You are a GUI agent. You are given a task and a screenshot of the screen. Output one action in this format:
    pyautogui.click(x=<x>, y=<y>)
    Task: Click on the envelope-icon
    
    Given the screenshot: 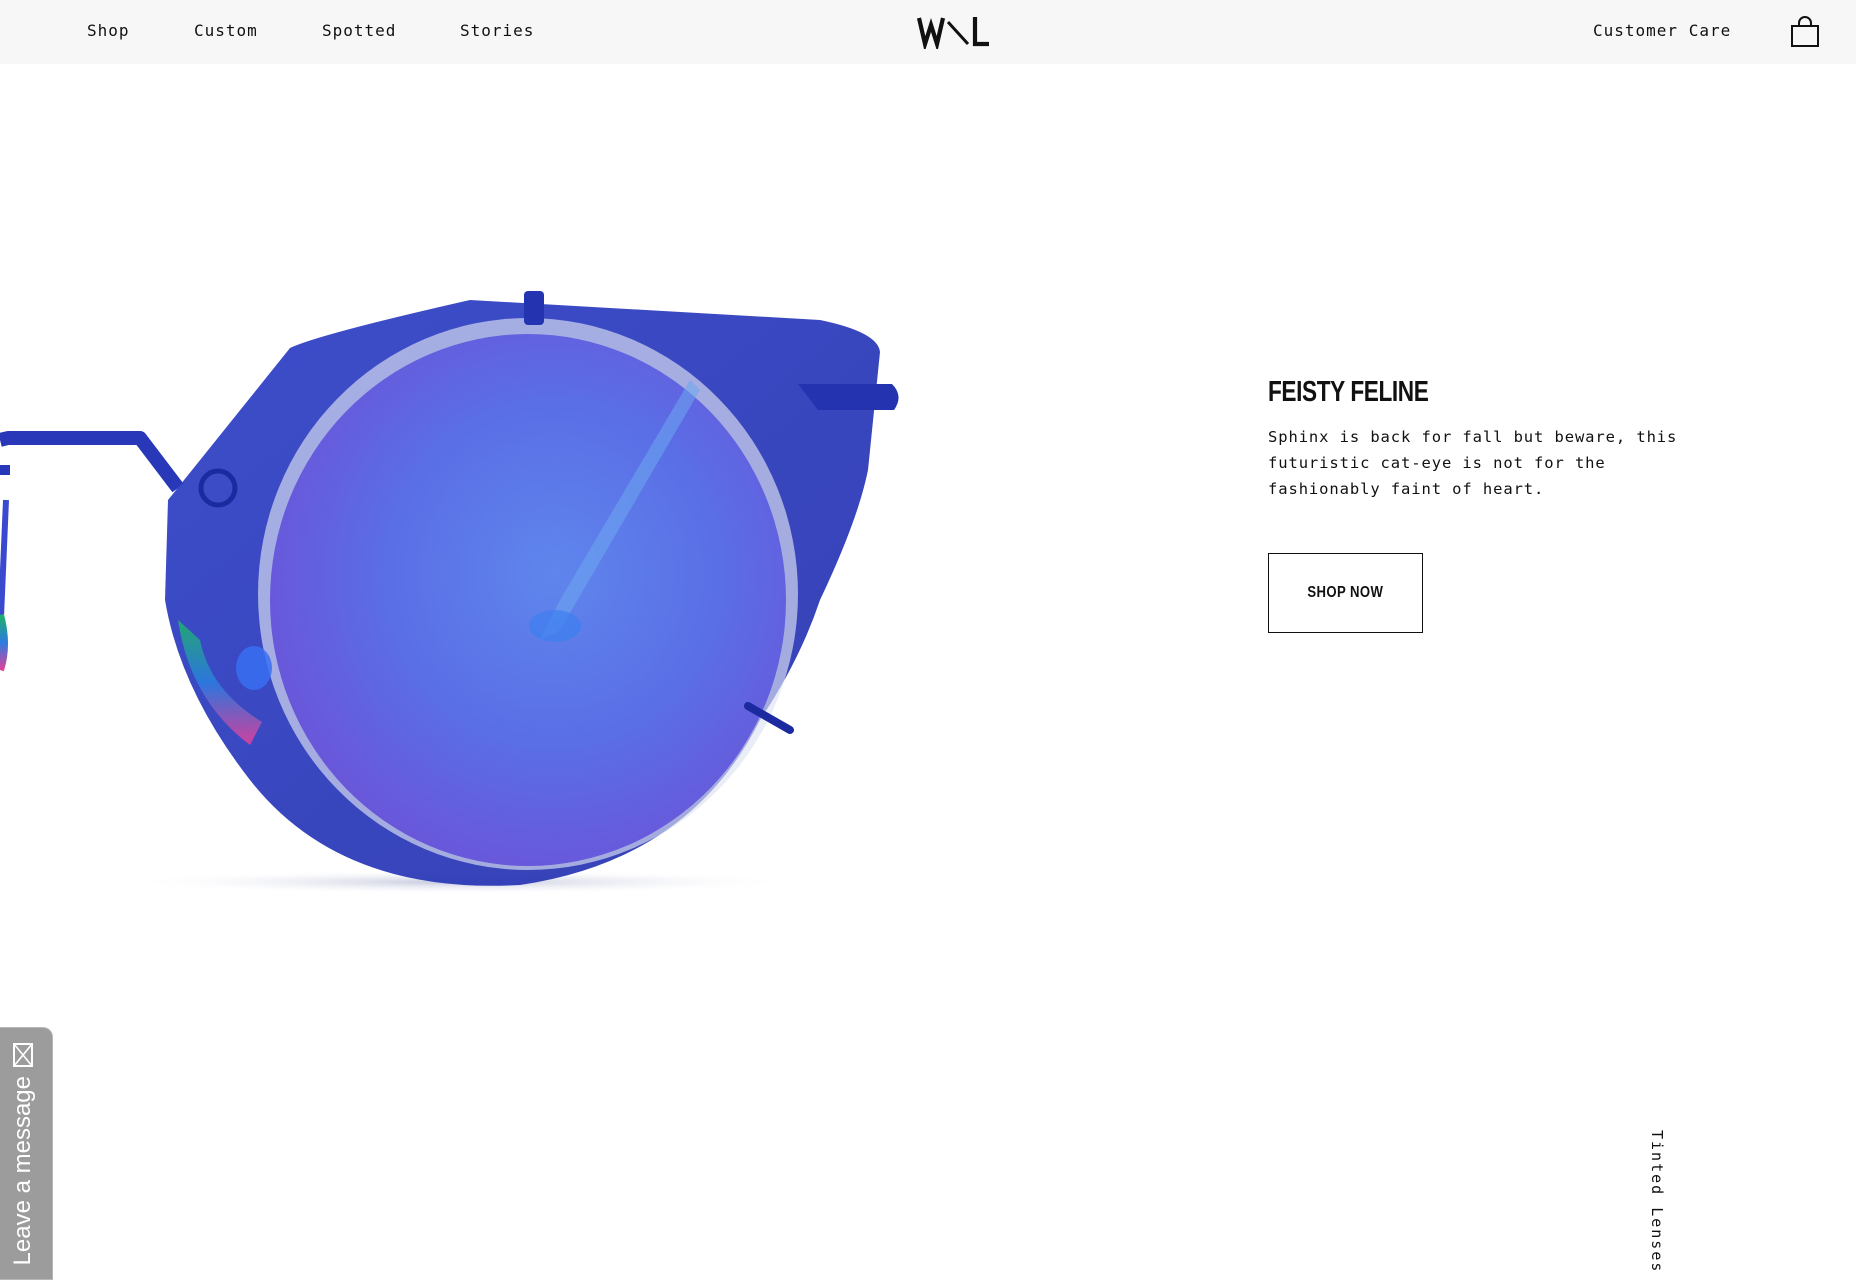 What is the action you would take?
    pyautogui.click(x=23, y=1055)
    